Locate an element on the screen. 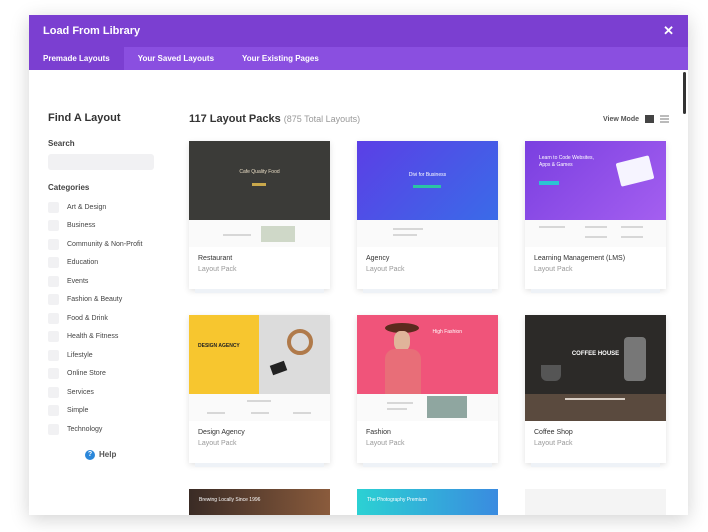  layout-card-restaurant: Cafe Quality Food Restaurant Layout Pack is located at coordinates (259, 217).